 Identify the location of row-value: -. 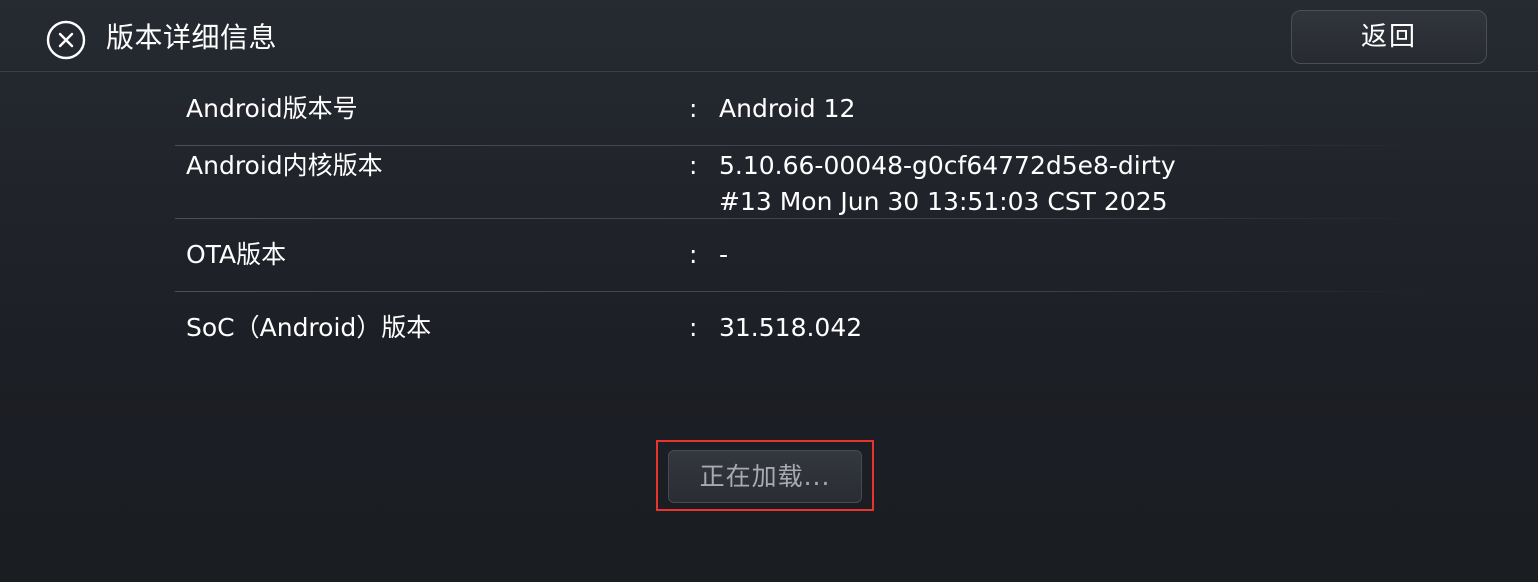
(723, 255).